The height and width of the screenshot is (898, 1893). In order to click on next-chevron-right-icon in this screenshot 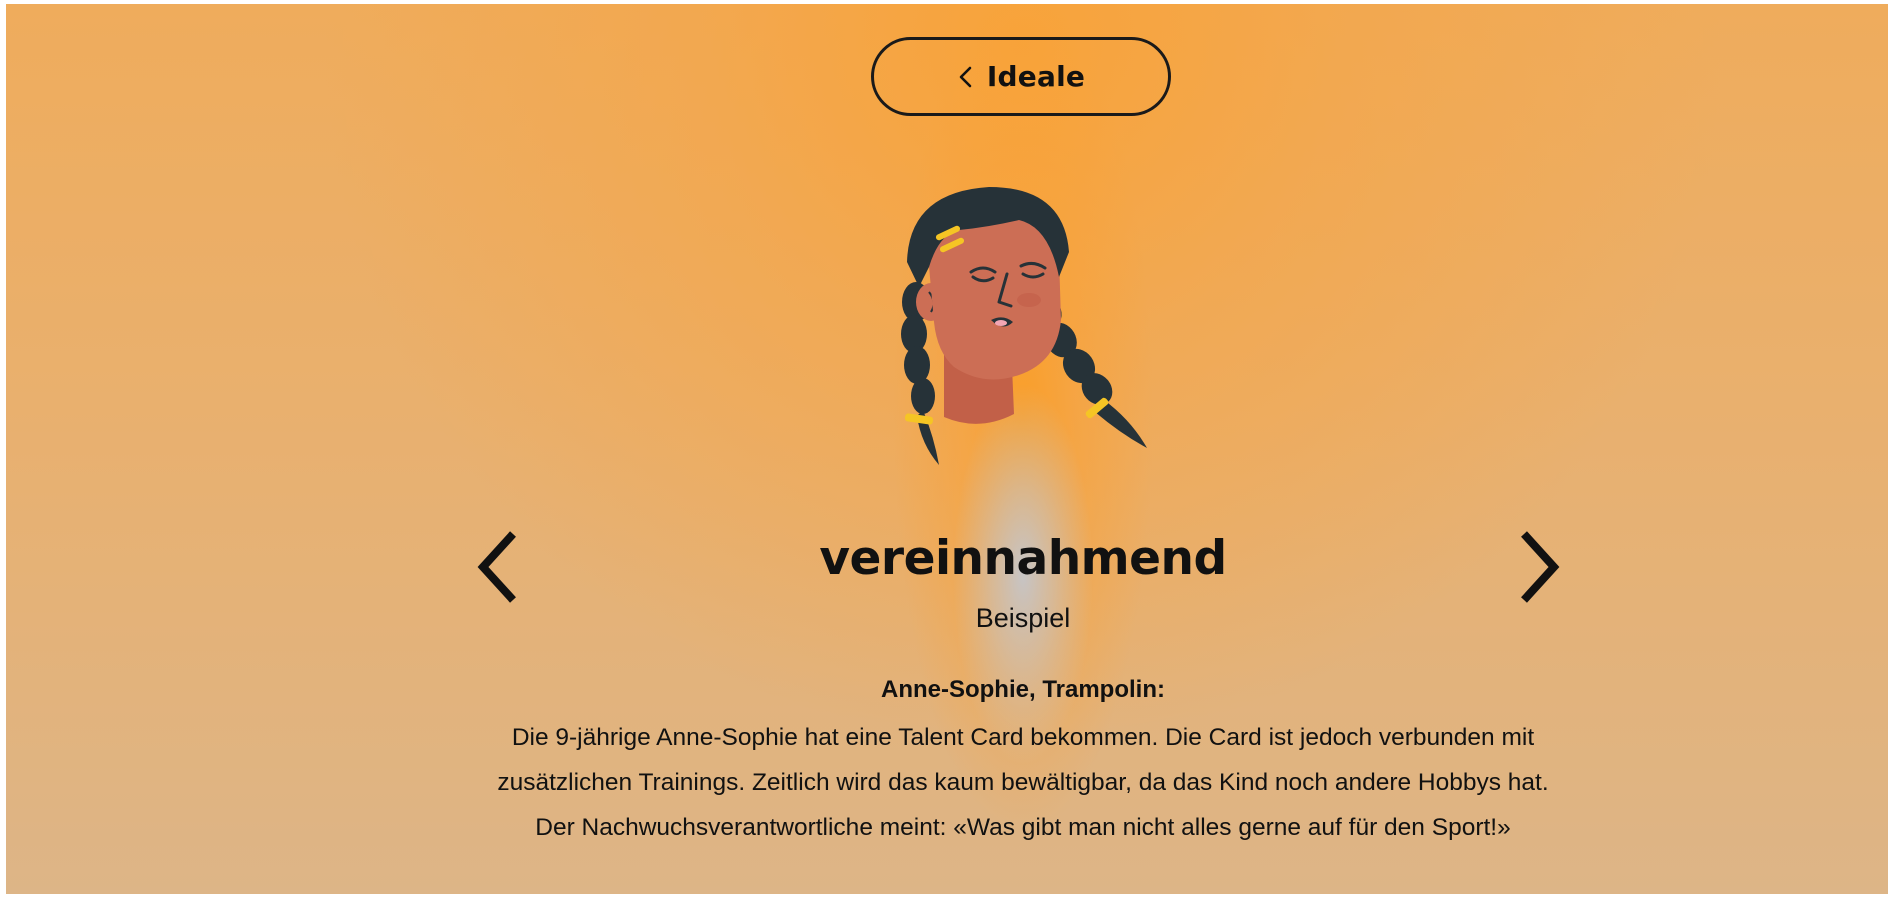, I will do `click(1536, 567)`.